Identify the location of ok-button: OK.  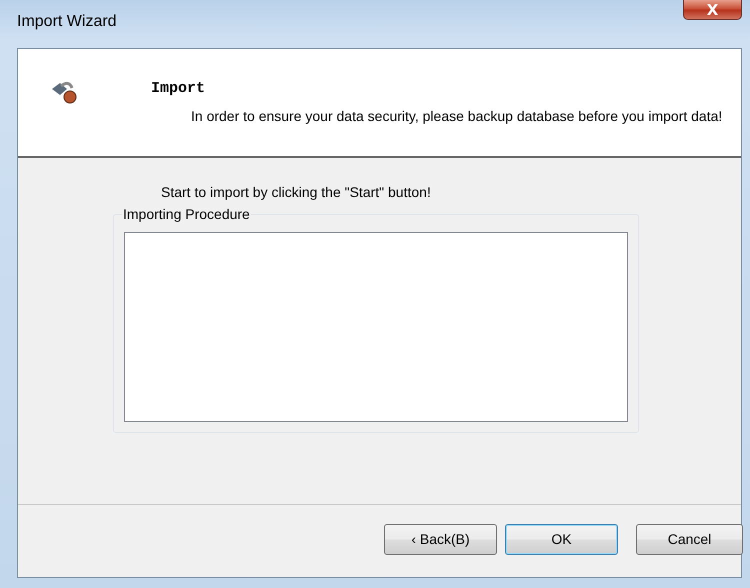
(561, 539).